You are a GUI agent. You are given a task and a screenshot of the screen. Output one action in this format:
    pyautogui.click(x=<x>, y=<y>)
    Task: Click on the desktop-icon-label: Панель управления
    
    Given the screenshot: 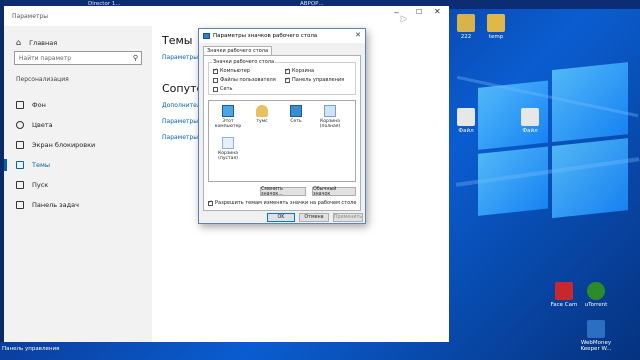 What is the action you would take?
    pyautogui.click(x=32, y=349)
    